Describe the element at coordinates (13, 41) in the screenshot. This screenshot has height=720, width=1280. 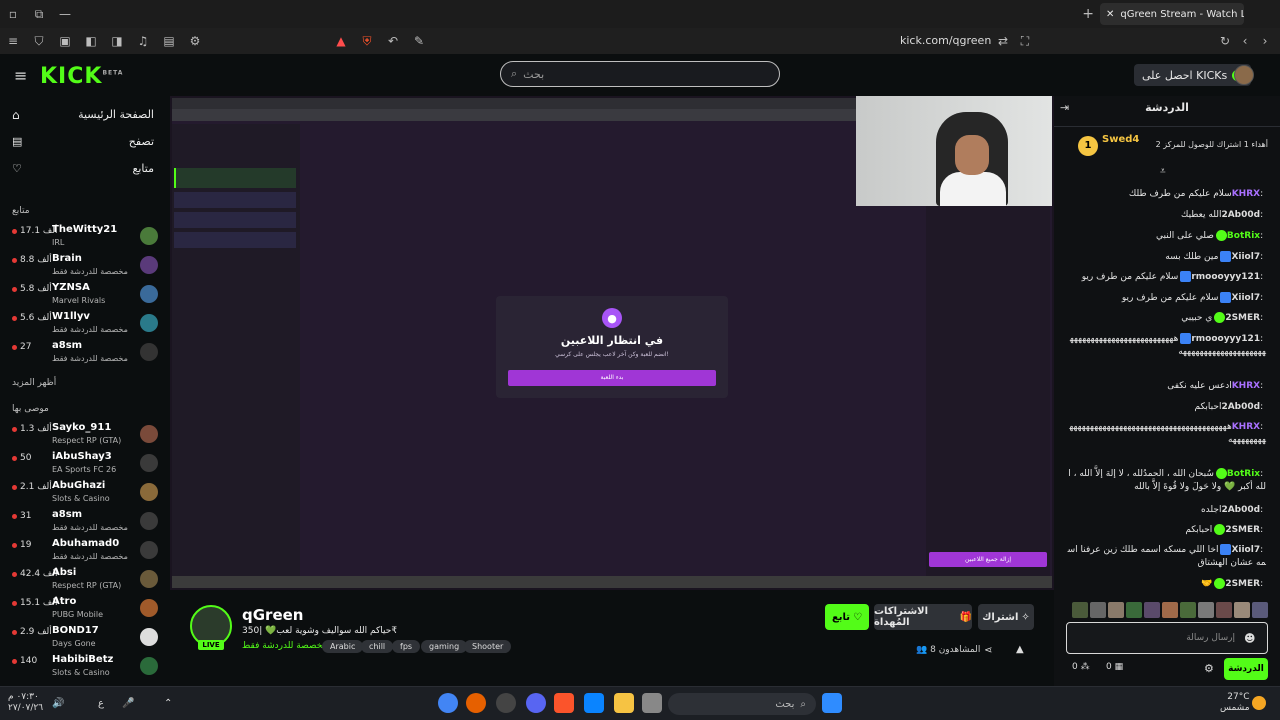
I see `sidebar-toggle-icon: ≡` at that location.